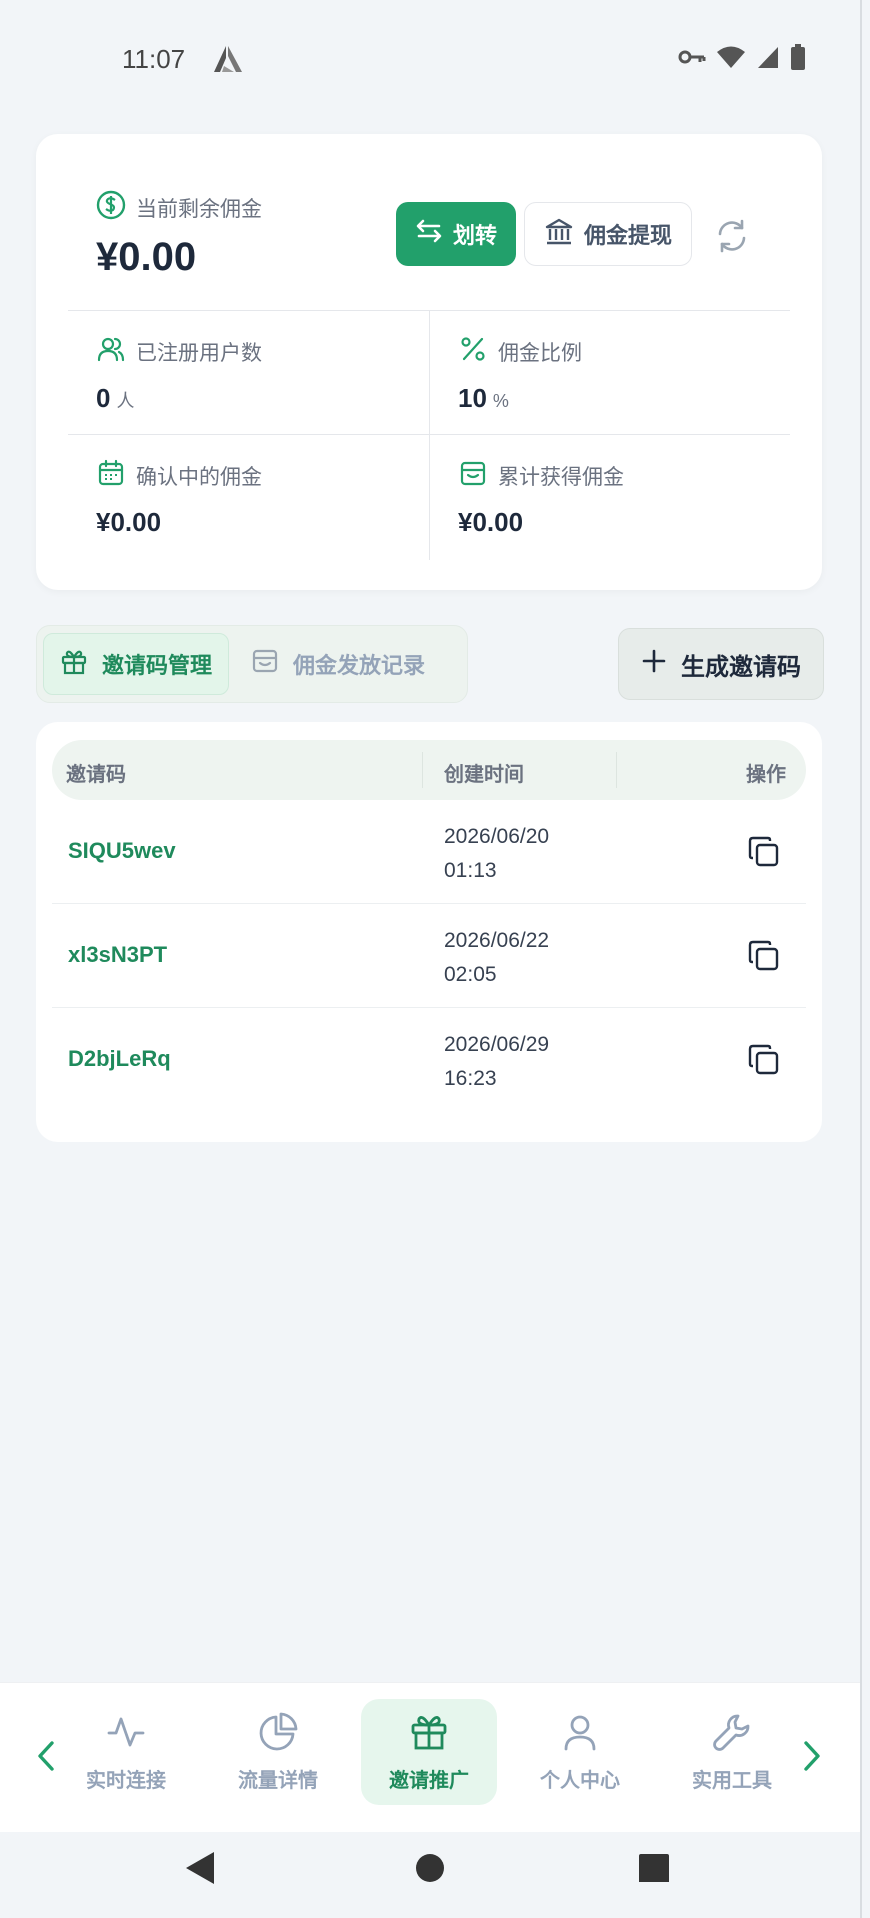 This screenshot has width=870, height=1918. I want to click on stat-label: 已注册用户数, so click(199, 352).